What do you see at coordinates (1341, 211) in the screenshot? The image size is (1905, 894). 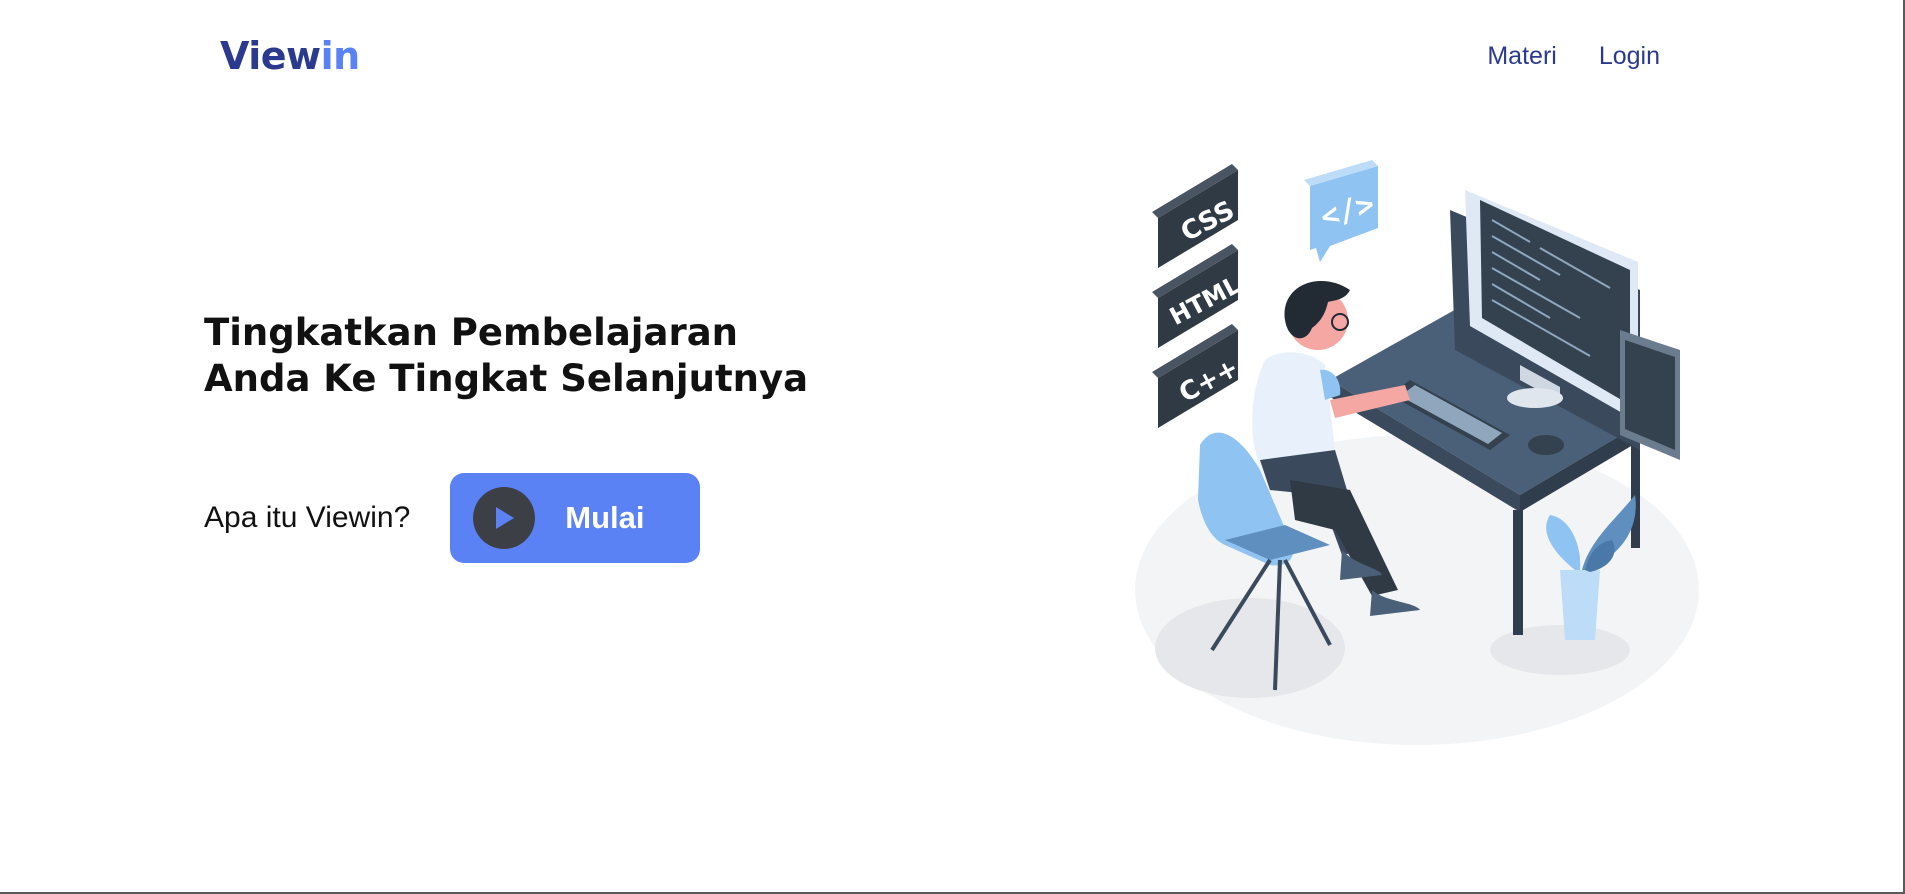 I see `code-bubble-icon: </>` at bounding box center [1341, 211].